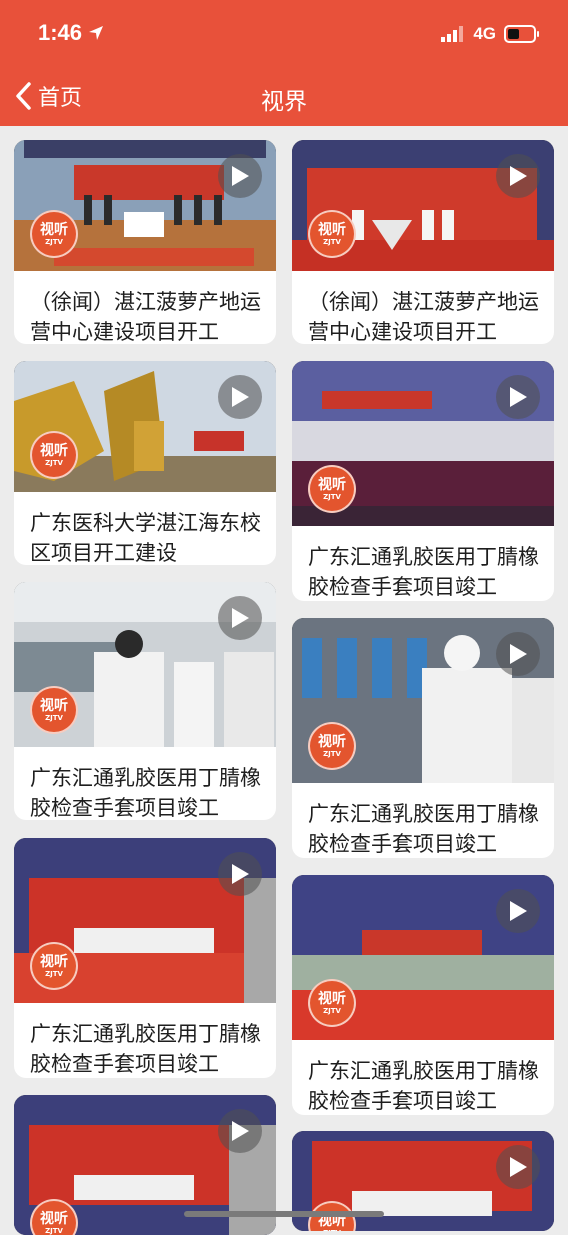 The height and width of the screenshot is (1235, 568). I want to click on page-title: 视界, so click(284, 102).